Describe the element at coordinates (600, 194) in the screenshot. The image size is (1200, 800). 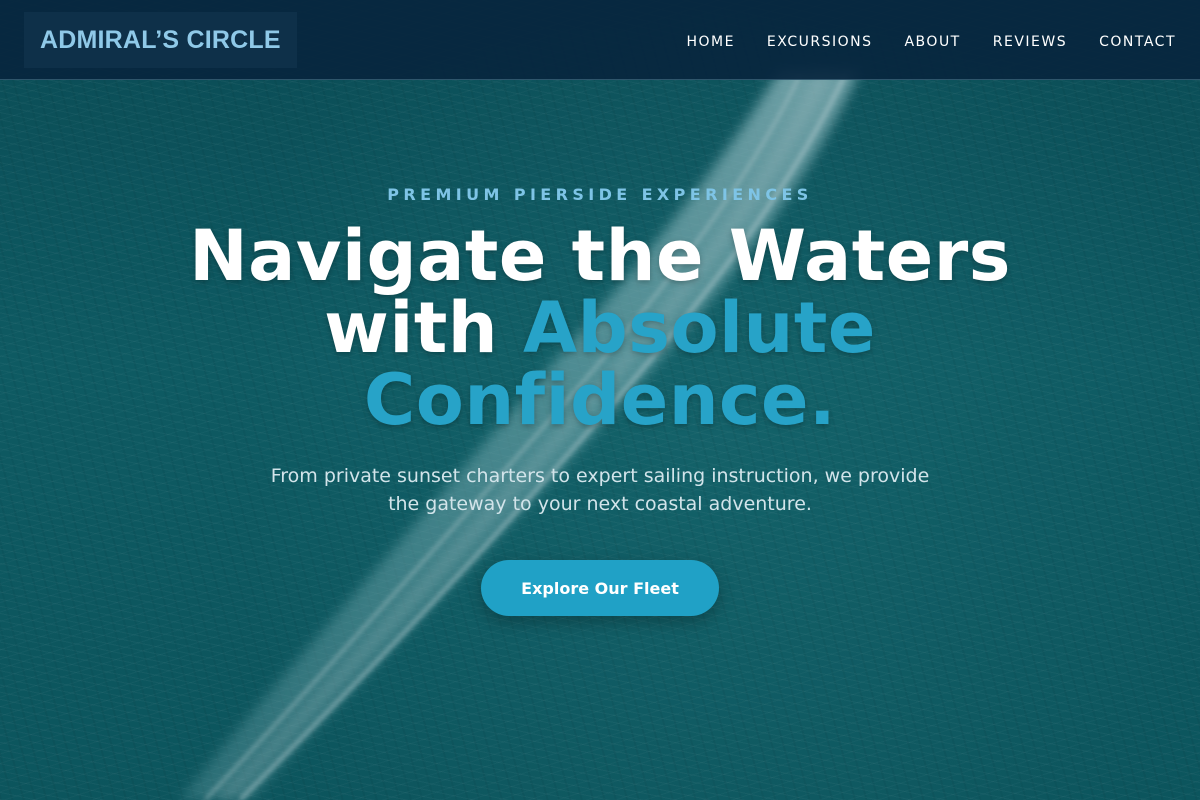
I see `hero-eyebrow: PREMIUM PIERSIDE EXPERIENCES` at that location.